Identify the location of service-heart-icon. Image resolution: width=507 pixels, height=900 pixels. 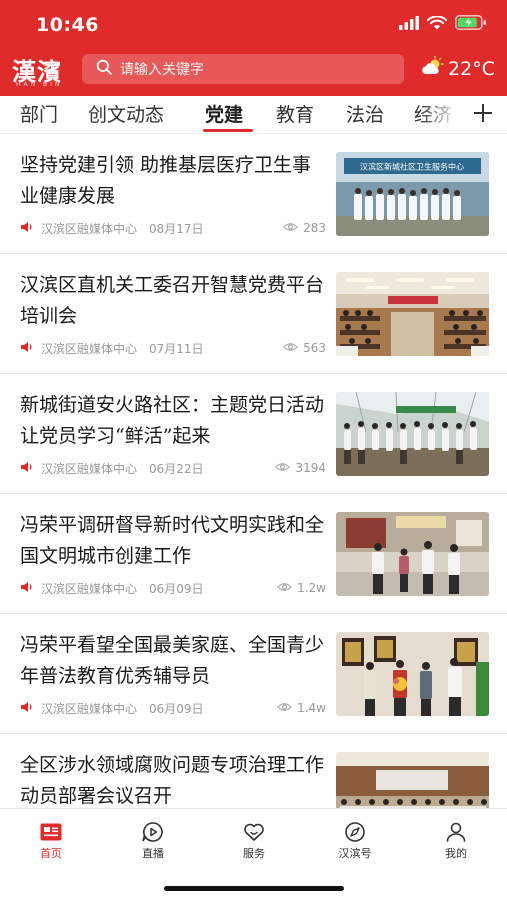
(254, 832).